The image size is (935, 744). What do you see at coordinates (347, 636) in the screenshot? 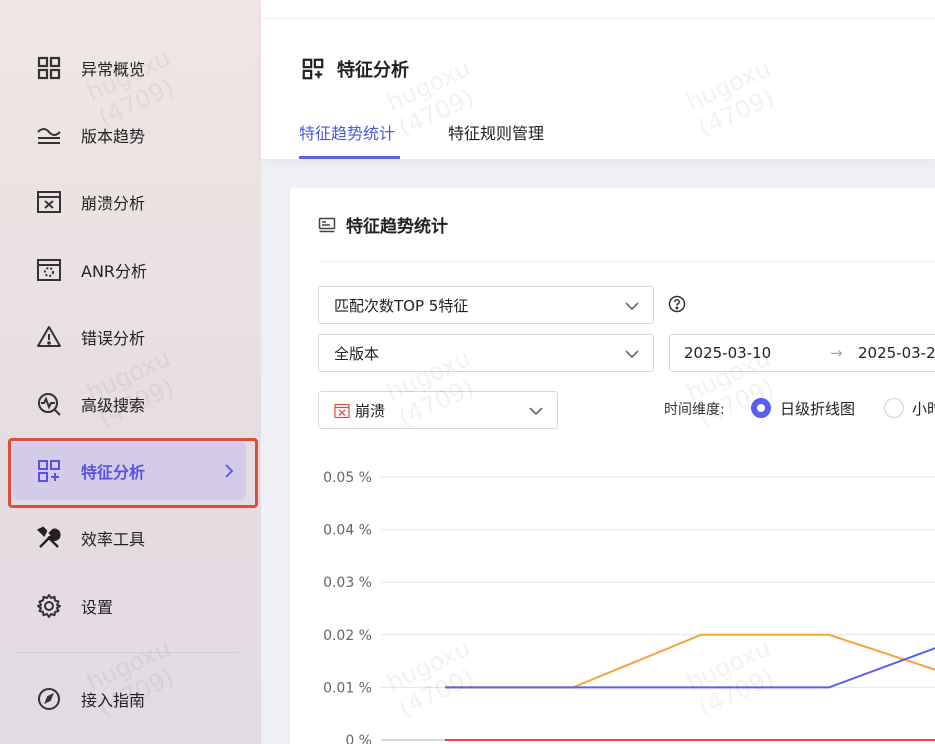
I see `y-tick-label: 0.02 %` at bounding box center [347, 636].